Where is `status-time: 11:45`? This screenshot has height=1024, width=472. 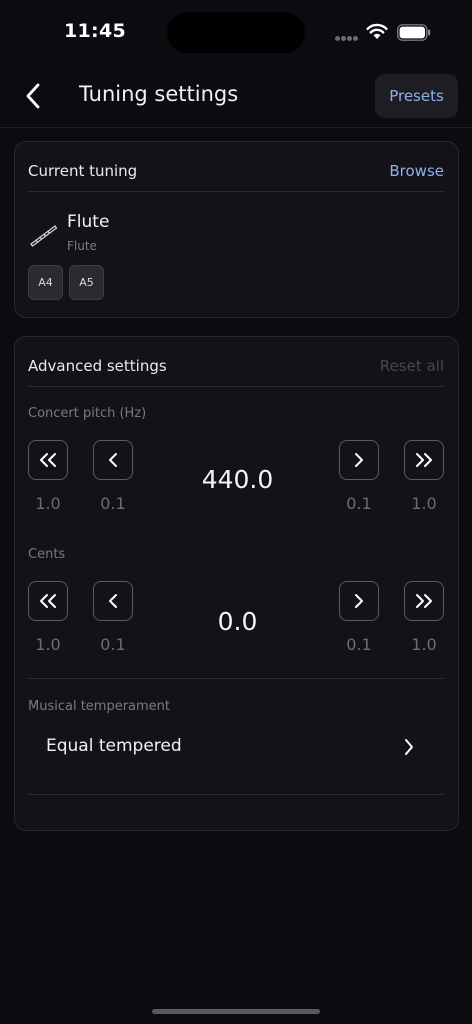
status-time: 11:45 is located at coordinates (95, 31).